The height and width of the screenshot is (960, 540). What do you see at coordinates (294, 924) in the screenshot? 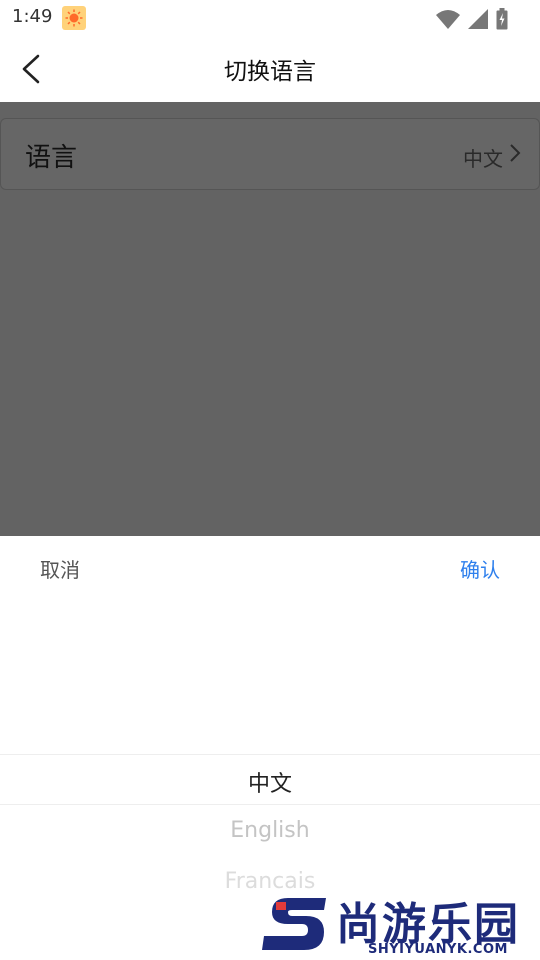
I see `watermark-logo-icon` at bounding box center [294, 924].